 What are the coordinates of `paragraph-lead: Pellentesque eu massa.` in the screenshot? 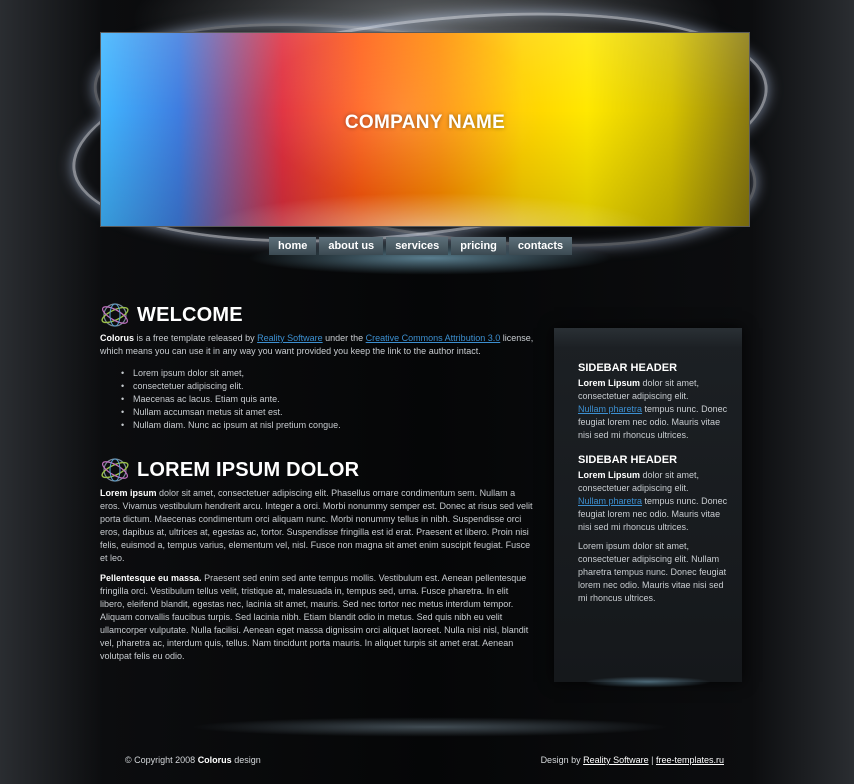 It's located at (151, 578).